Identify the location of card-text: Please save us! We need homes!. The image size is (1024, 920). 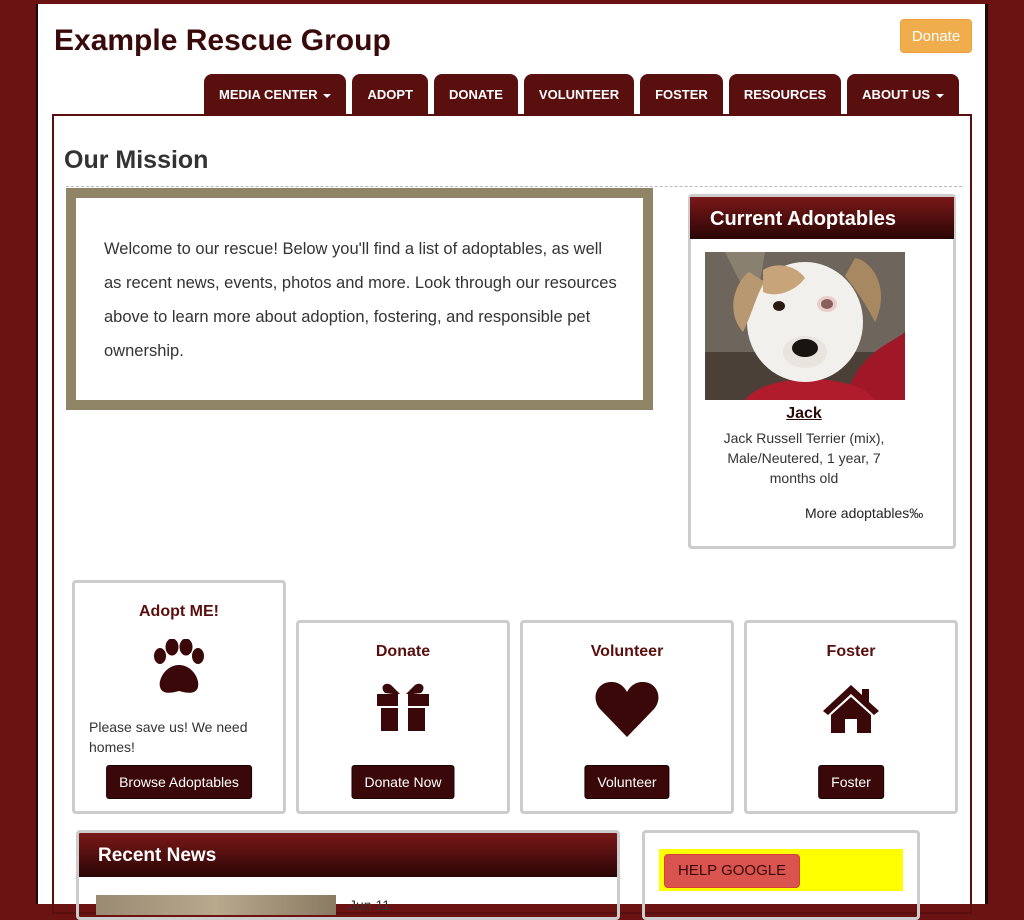
(168, 737).